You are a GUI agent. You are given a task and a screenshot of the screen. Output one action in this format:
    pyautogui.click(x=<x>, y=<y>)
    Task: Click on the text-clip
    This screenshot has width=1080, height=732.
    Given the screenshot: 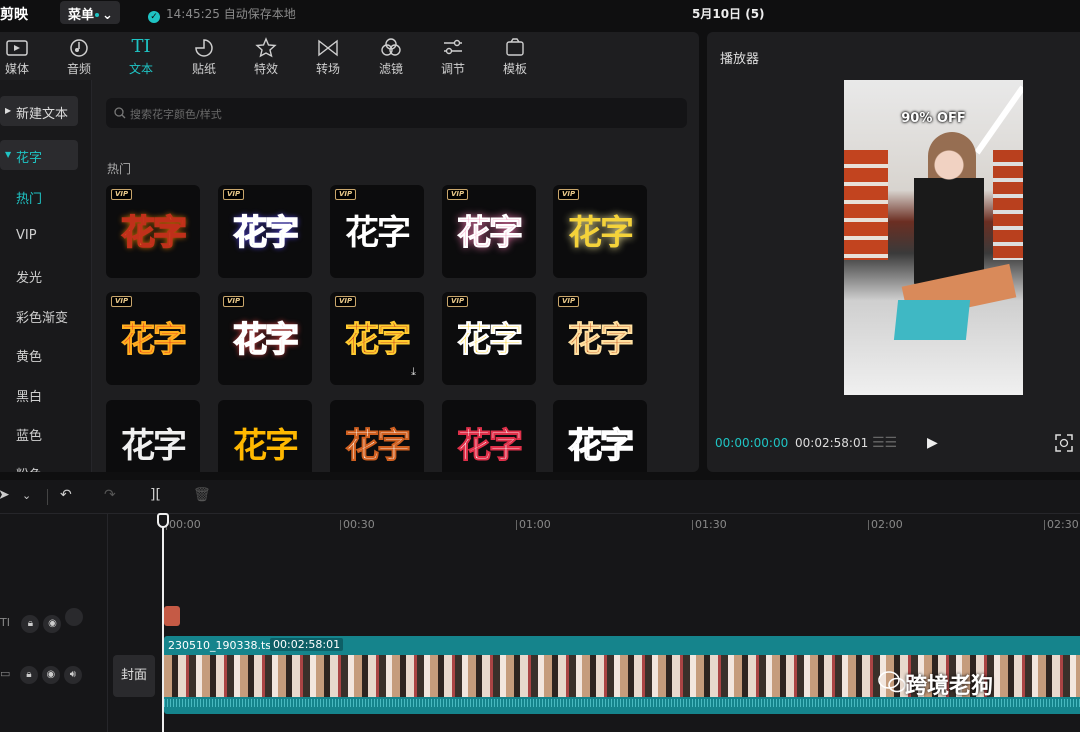 What is the action you would take?
    pyautogui.click(x=172, y=616)
    